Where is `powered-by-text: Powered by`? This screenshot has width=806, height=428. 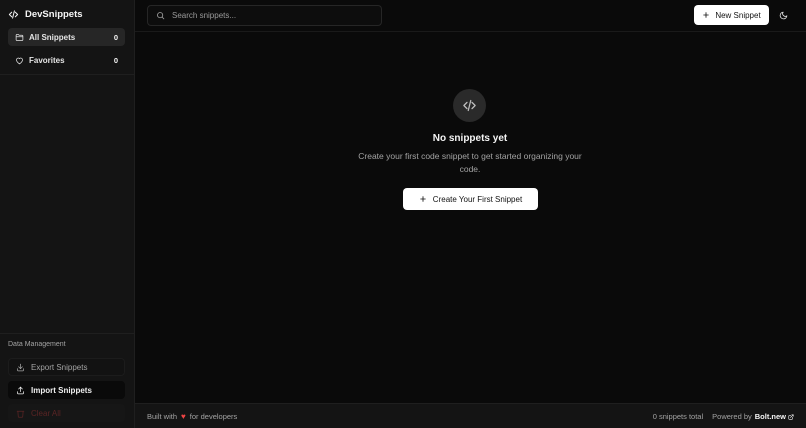 powered-by-text: Powered by is located at coordinates (732, 416).